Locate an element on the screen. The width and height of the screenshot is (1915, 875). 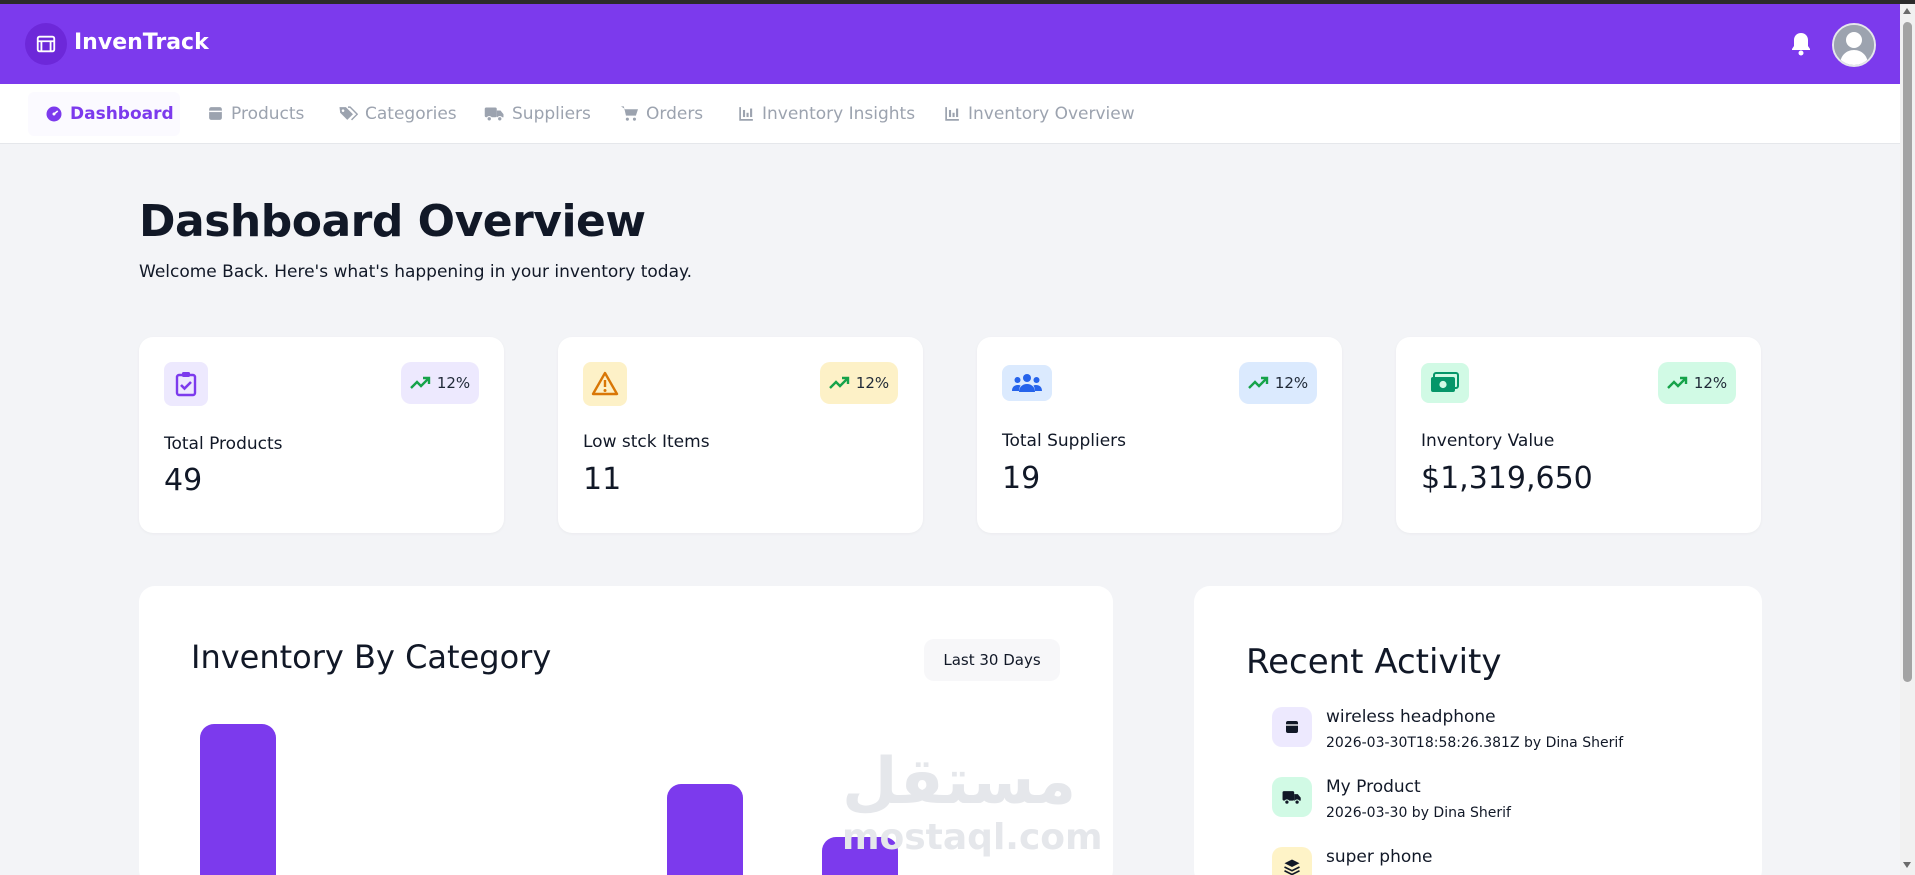
nav-label: Inventory Overview is located at coordinates (1051, 113).